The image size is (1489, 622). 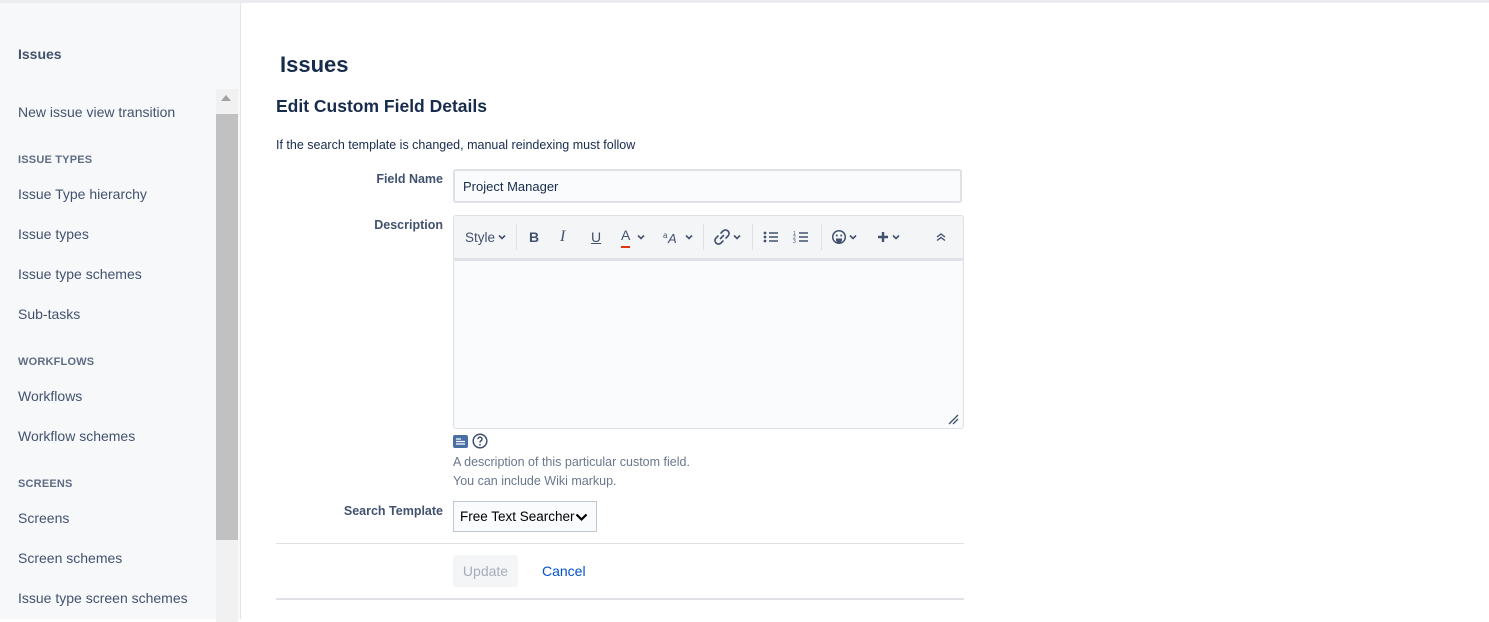 I want to click on numbered-list-icon: 123, so click(x=800, y=237).